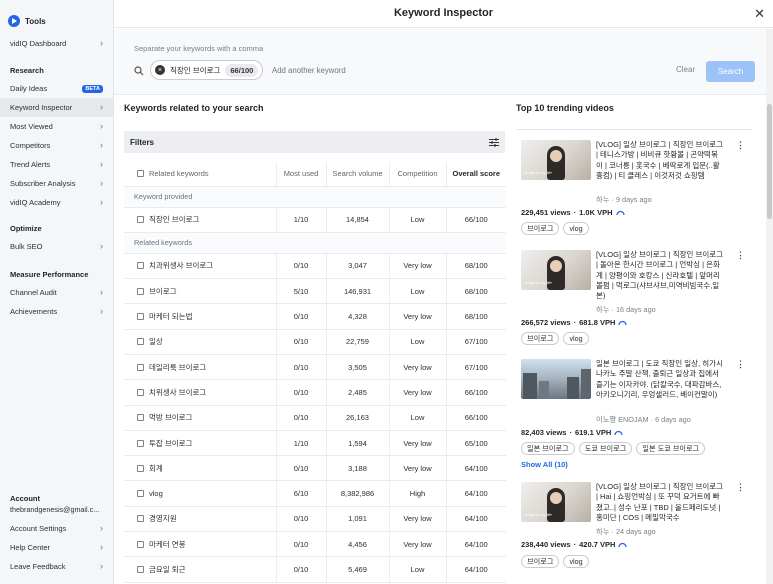  I want to click on filter-sliders-icon, so click(494, 142).